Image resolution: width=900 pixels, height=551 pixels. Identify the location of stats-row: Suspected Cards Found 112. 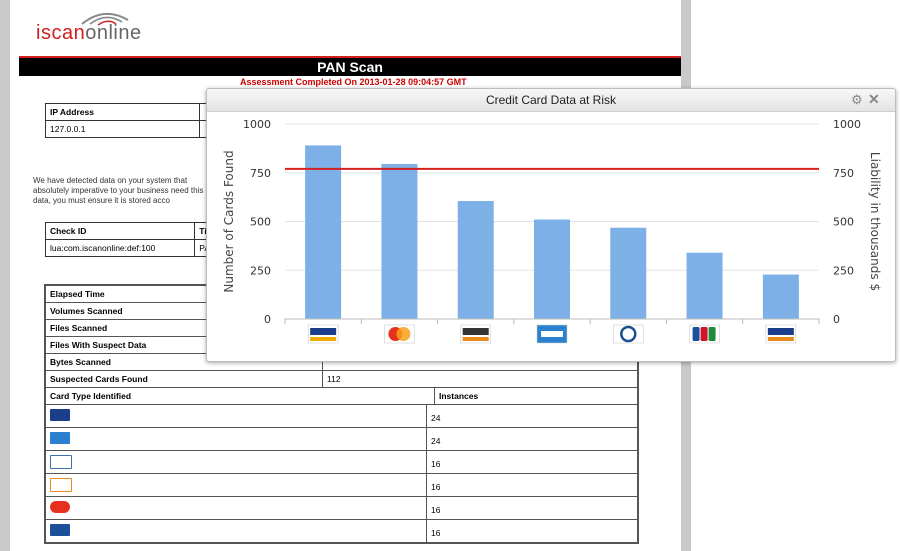
(341, 379).